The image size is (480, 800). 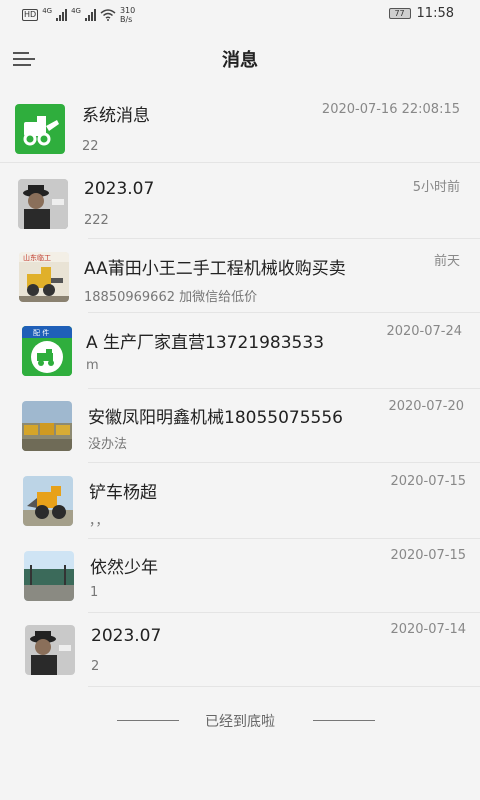 What do you see at coordinates (108, 444) in the screenshot?
I see `conversation-preview: 没办法` at bounding box center [108, 444].